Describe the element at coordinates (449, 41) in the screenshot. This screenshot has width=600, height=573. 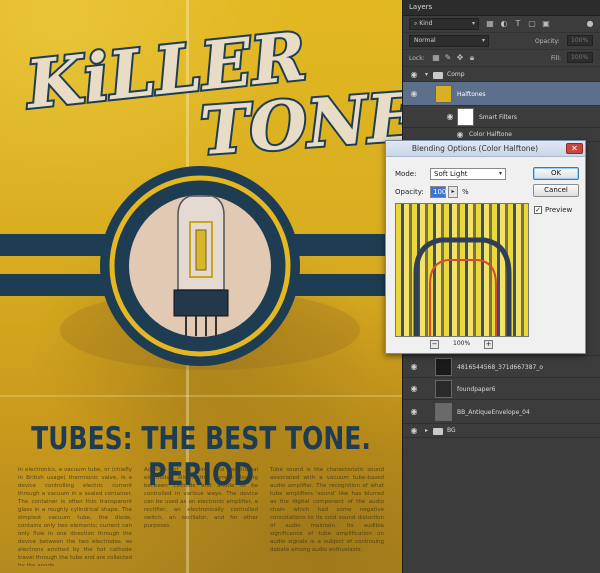
I see `blend-mode-select: Normal ▾` at that location.